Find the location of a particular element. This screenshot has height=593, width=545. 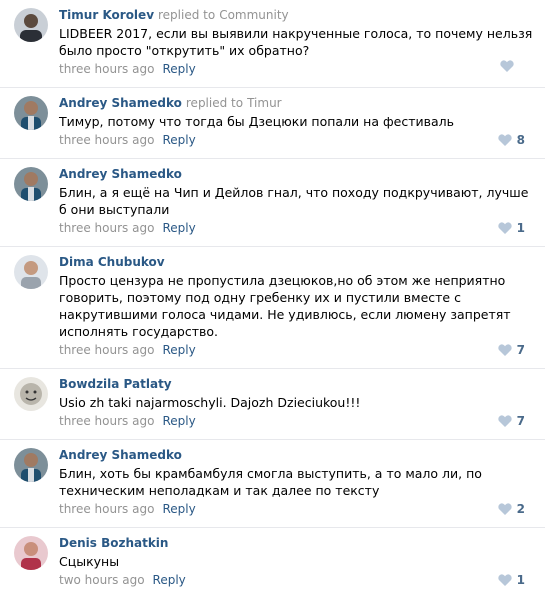

author-name: Bowdzila Patlaty is located at coordinates (115, 384).